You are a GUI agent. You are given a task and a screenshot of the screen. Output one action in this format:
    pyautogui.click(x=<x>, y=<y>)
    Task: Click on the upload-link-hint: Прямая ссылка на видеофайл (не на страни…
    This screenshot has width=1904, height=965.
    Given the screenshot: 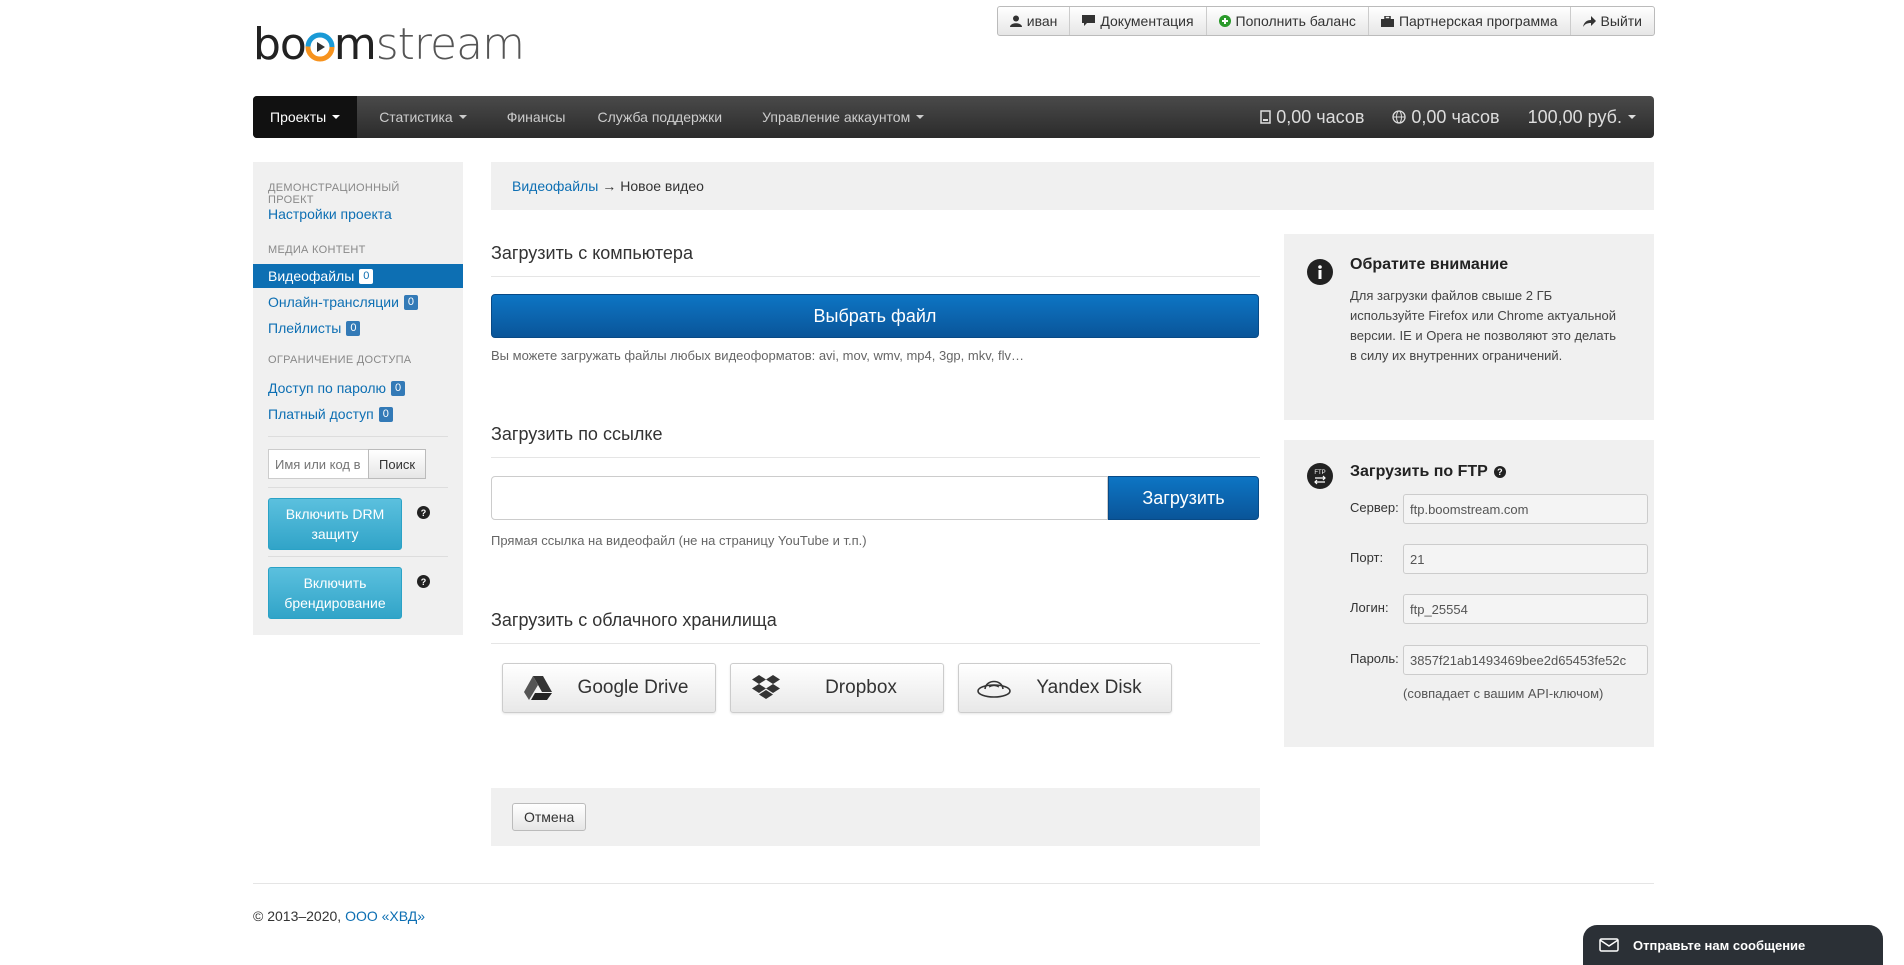 What is the action you would take?
    pyautogui.click(x=679, y=540)
    